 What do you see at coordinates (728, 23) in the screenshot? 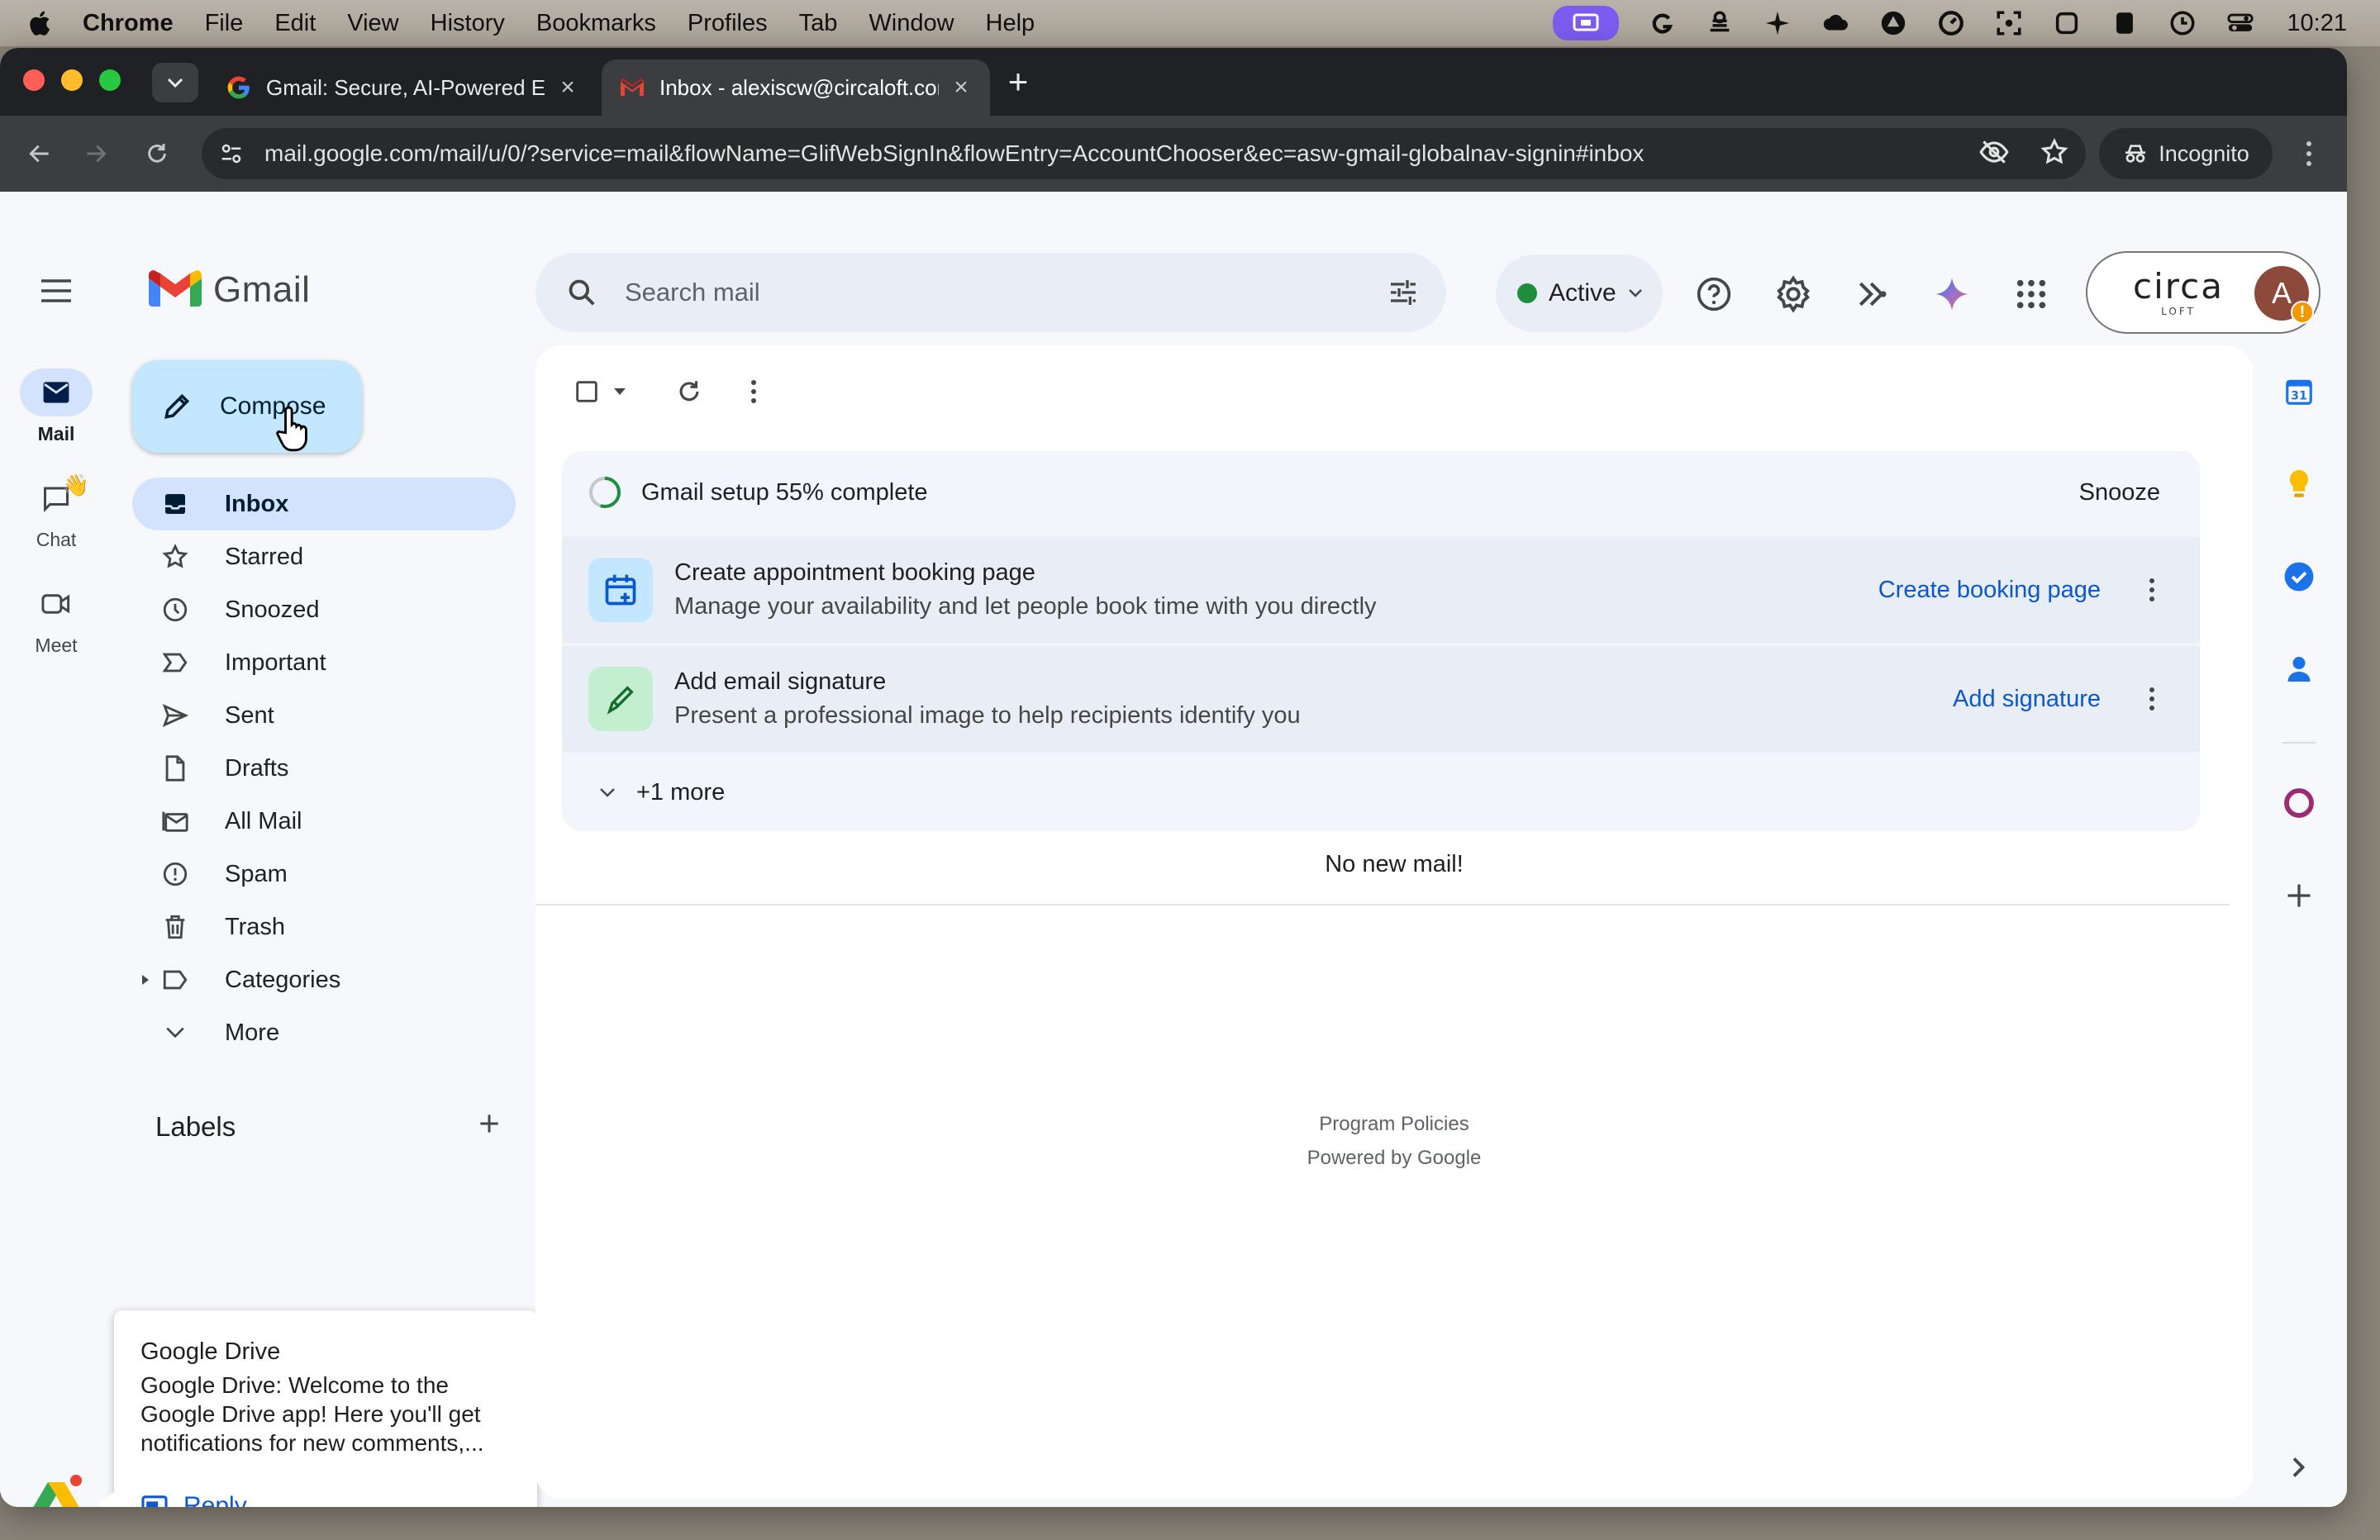
I see `menu-profiles: Profiles` at bounding box center [728, 23].